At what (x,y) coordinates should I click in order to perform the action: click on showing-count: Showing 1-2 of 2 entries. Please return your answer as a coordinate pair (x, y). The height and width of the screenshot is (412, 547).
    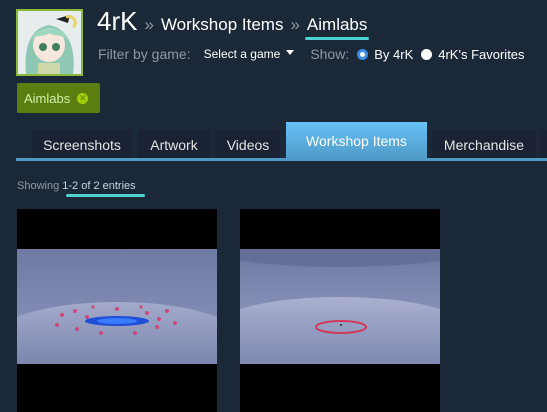
    Looking at the image, I should click on (76, 186).